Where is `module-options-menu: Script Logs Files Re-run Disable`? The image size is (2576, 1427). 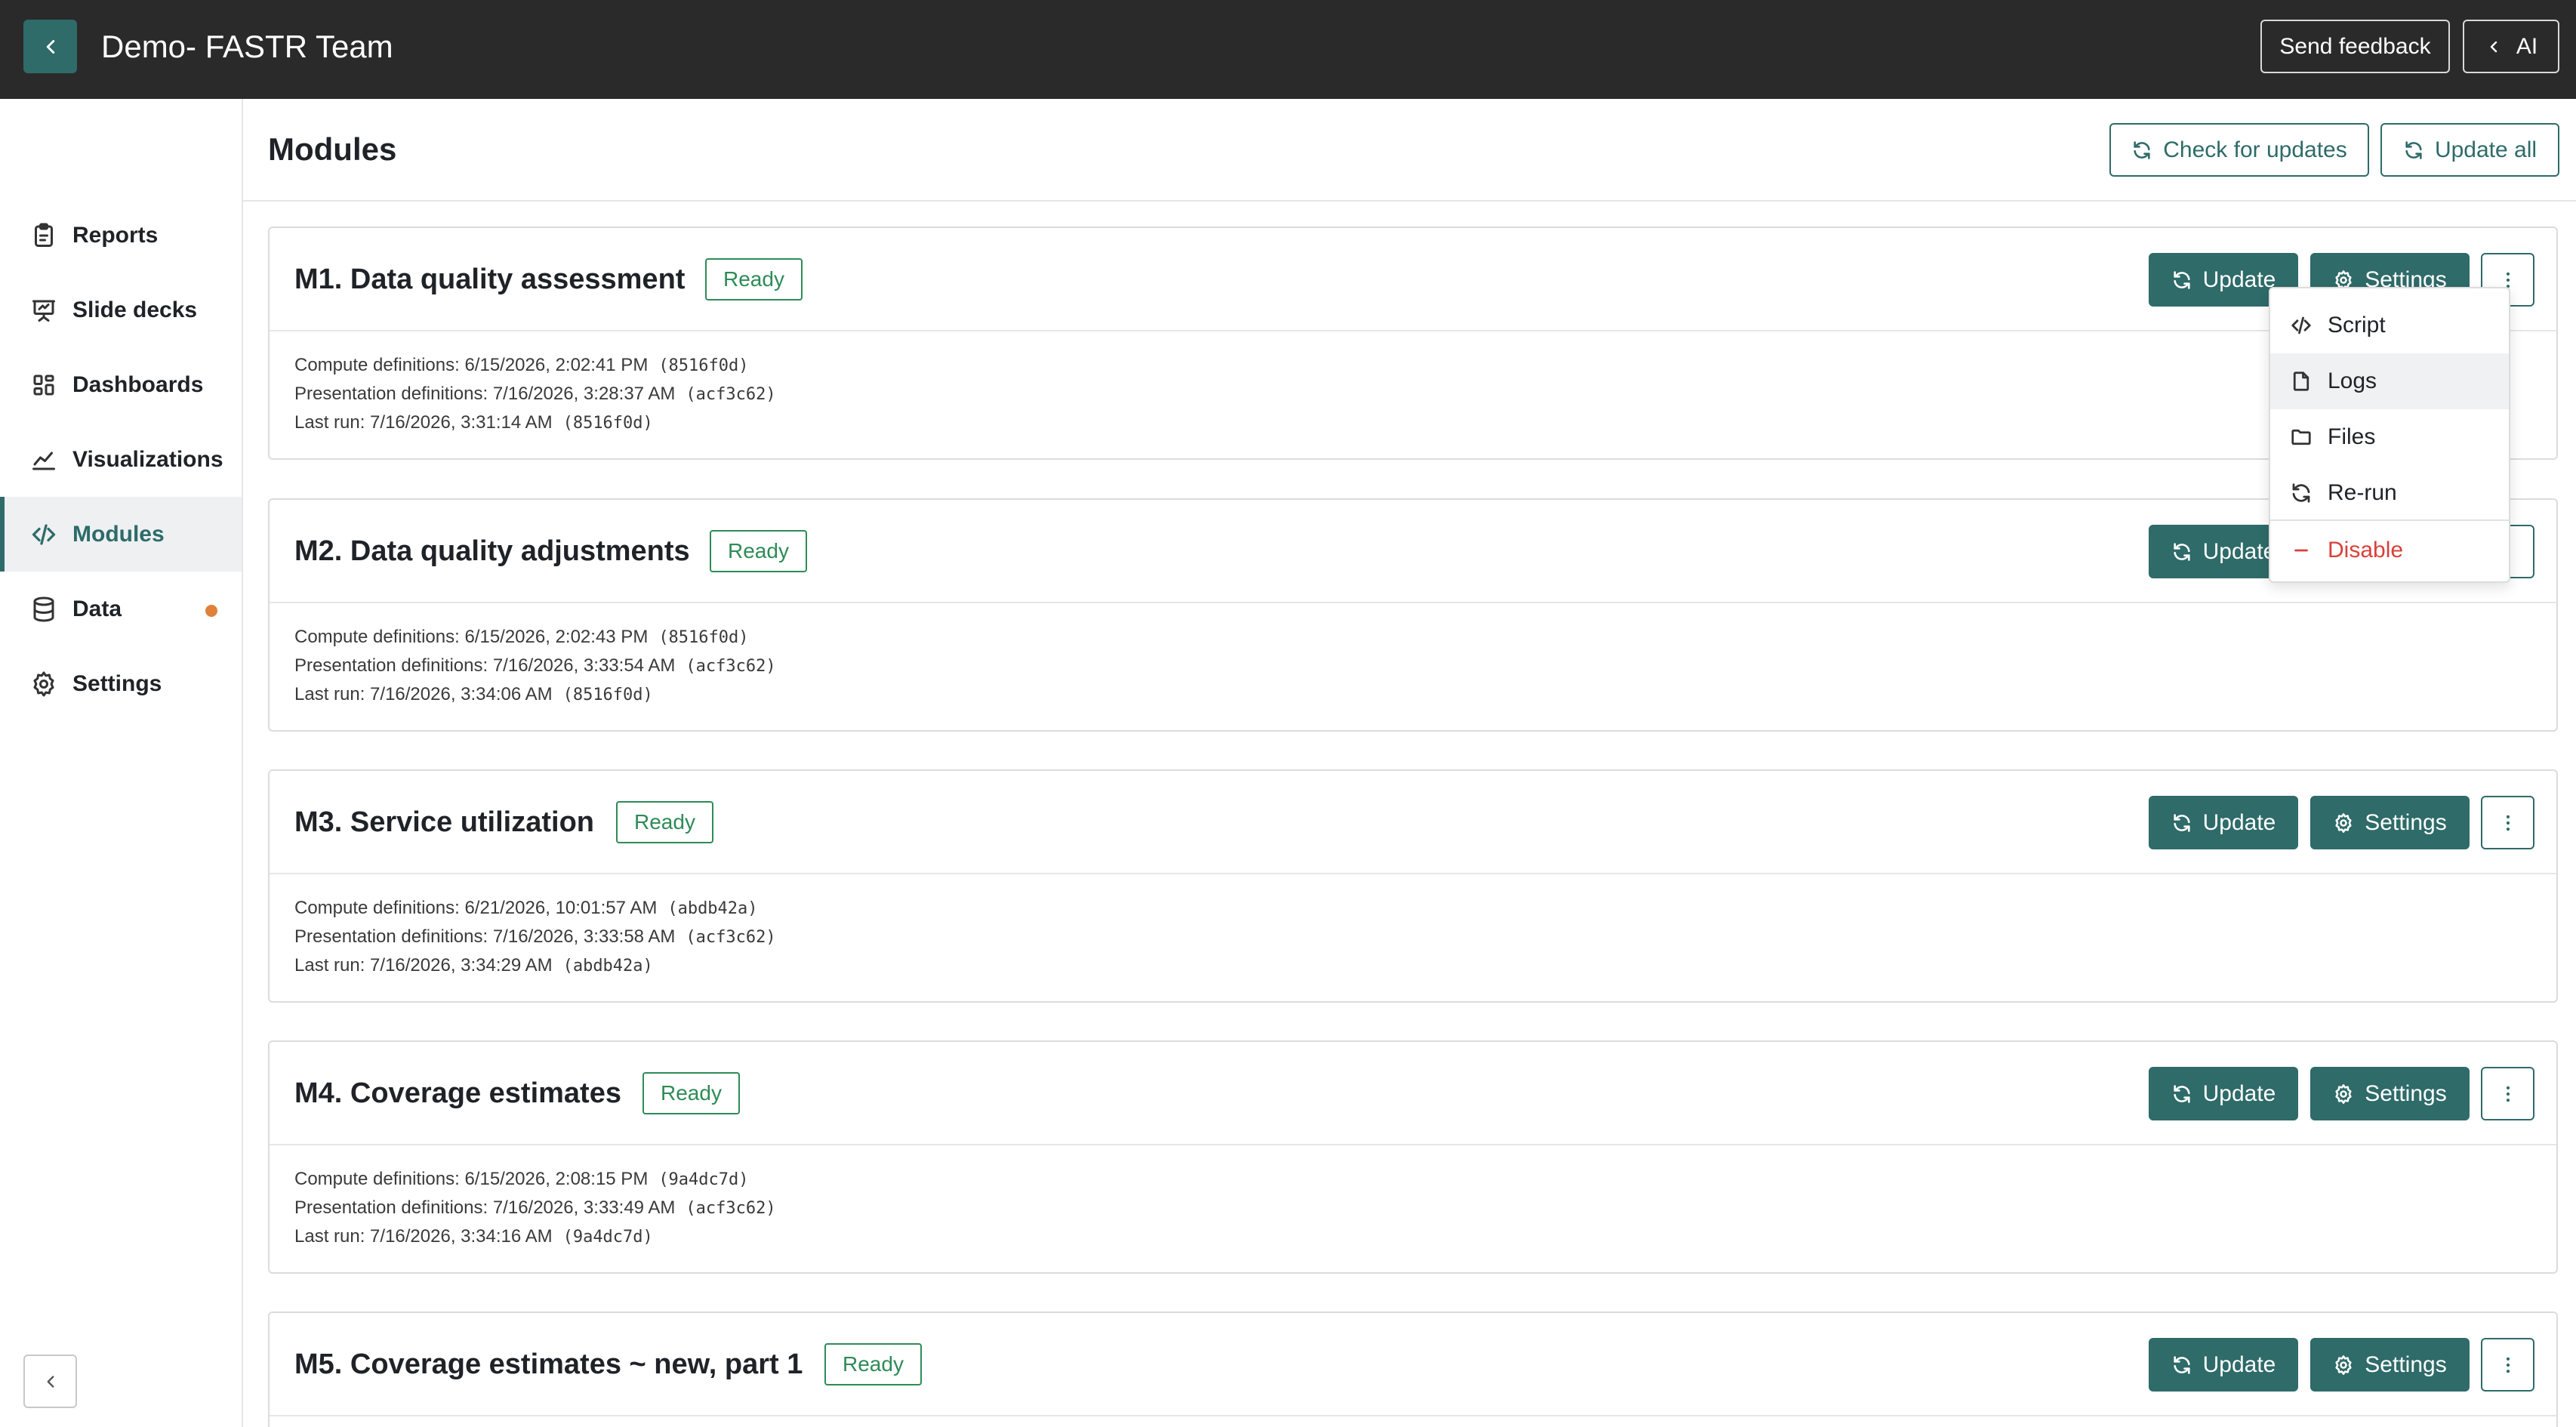 module-options-menu: Script Logs Files Re-run Disable is located at coordinates (2389, 435).